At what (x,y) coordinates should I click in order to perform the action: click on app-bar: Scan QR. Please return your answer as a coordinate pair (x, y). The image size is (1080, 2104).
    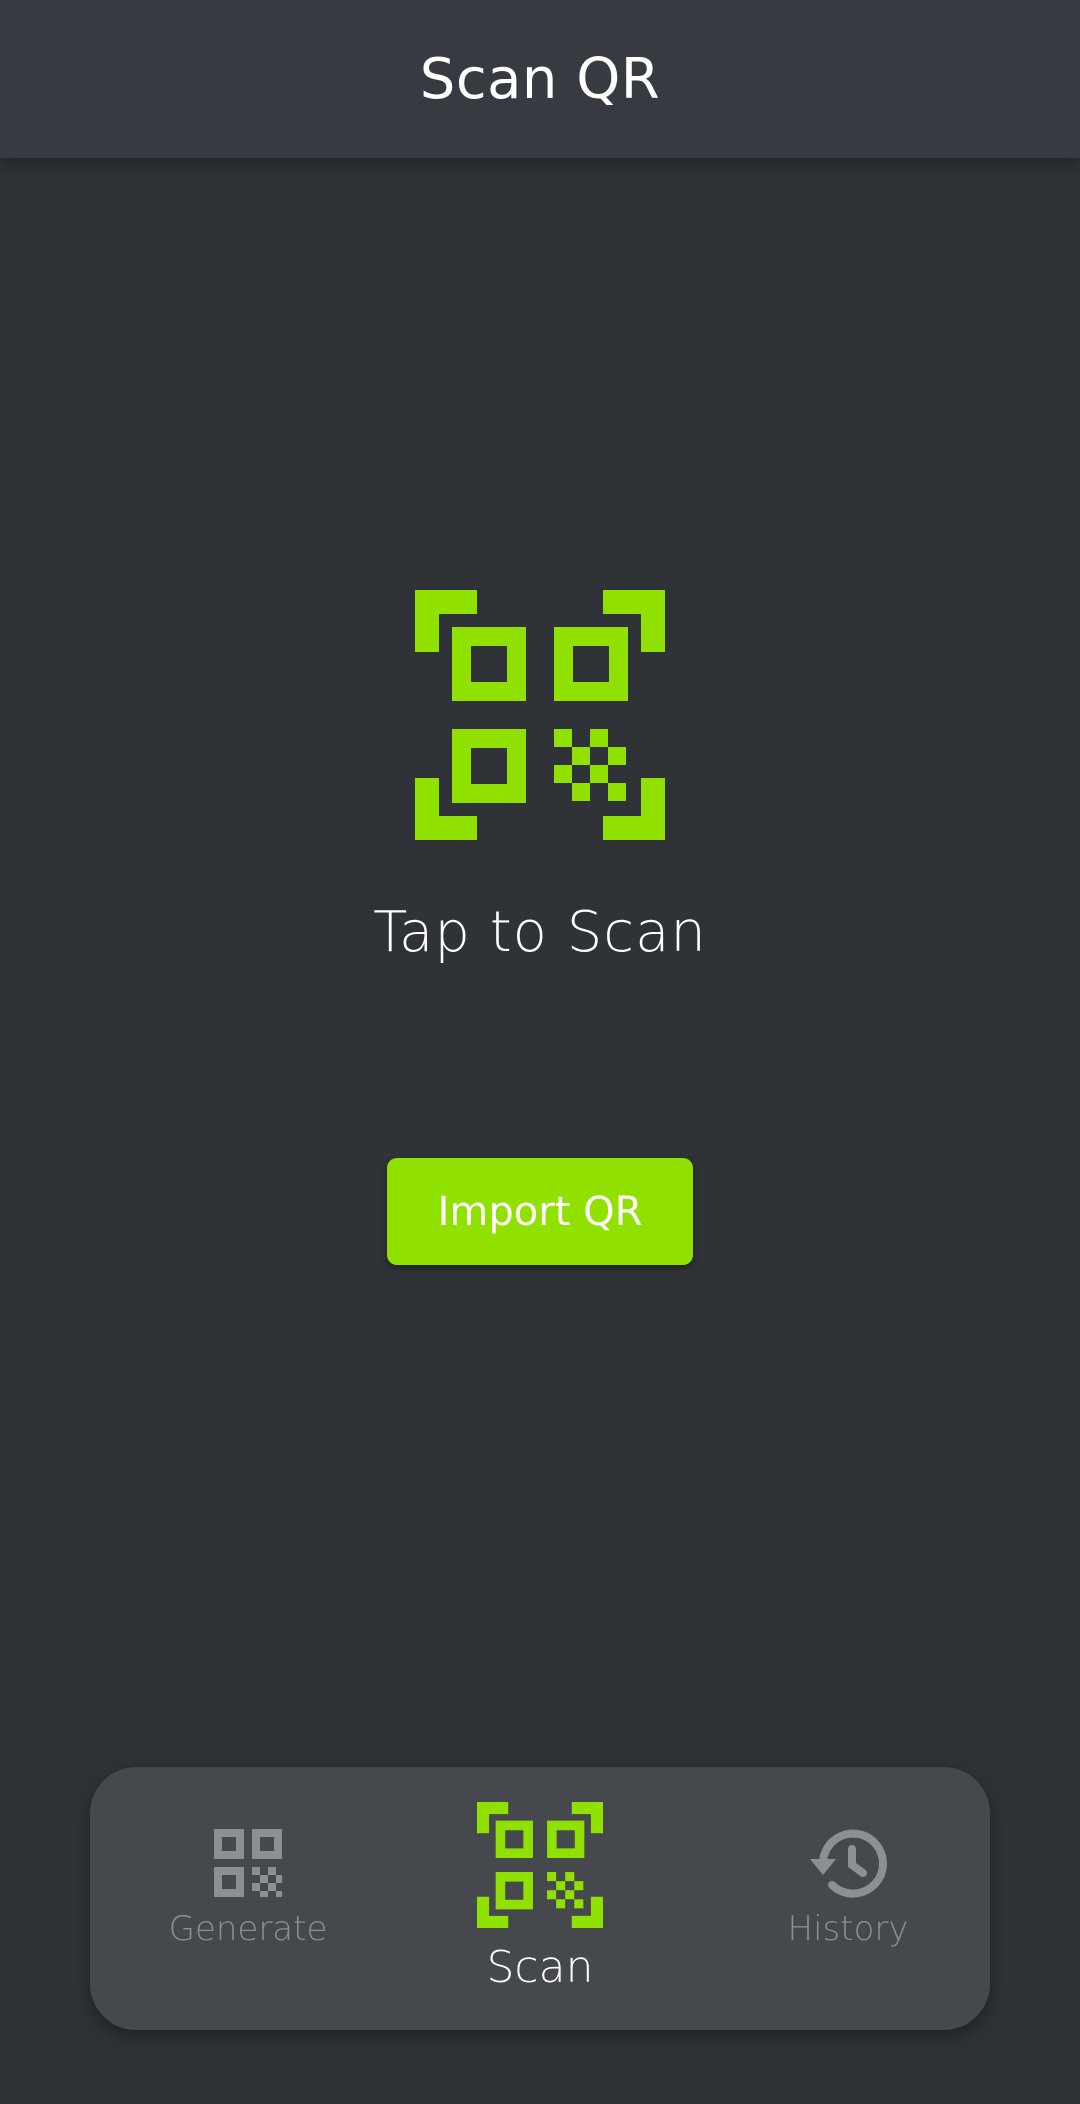
    Looking at the image, I should click on (540, 79).